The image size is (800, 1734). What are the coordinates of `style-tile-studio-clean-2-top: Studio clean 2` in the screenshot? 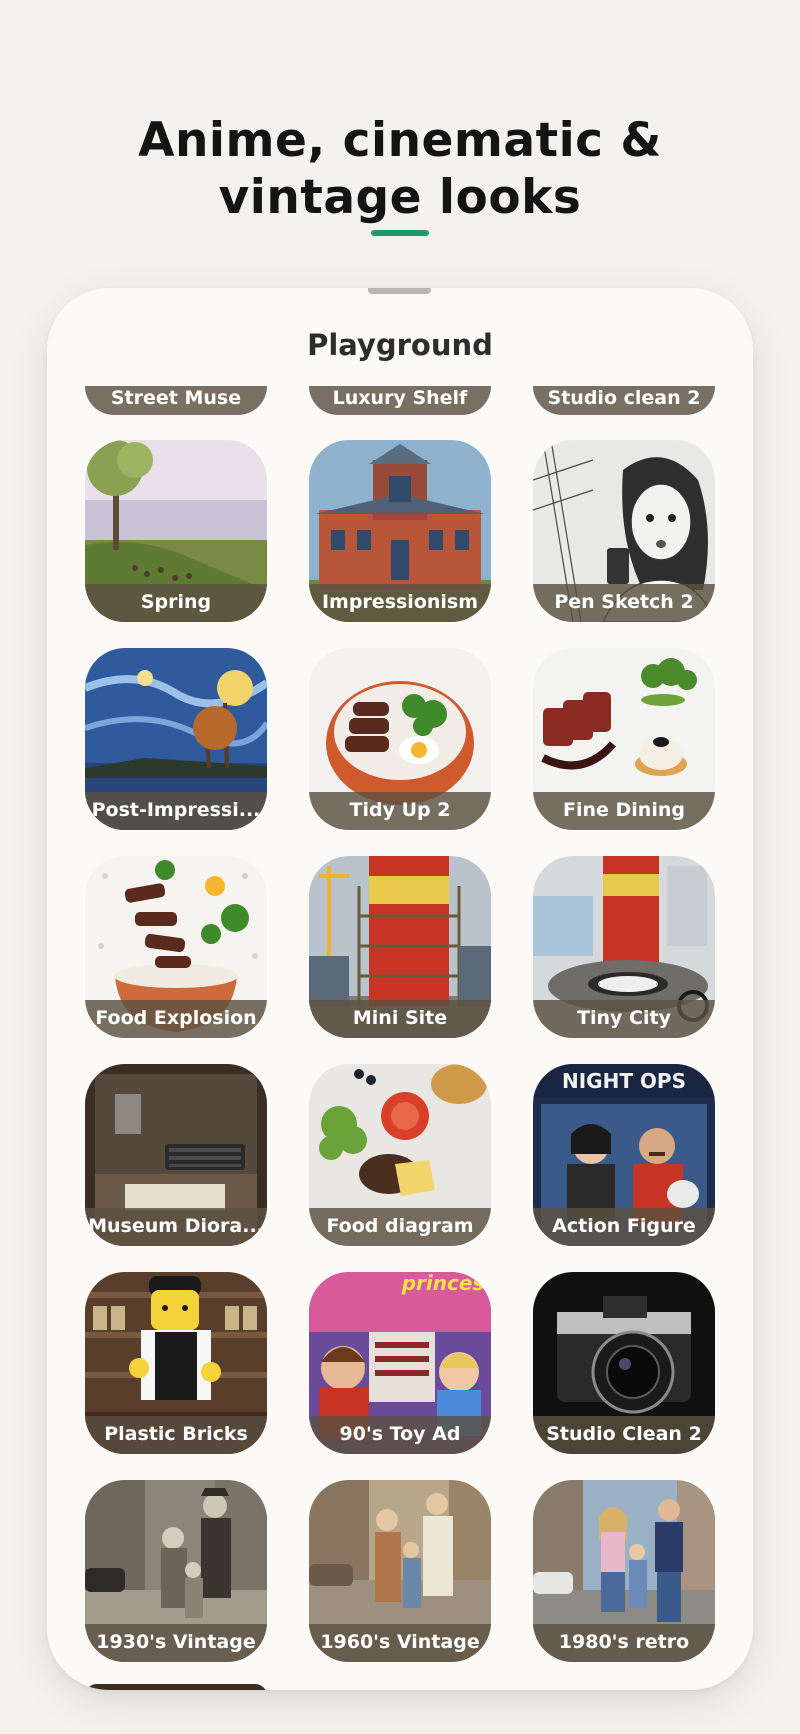 It's located at (624, 400).